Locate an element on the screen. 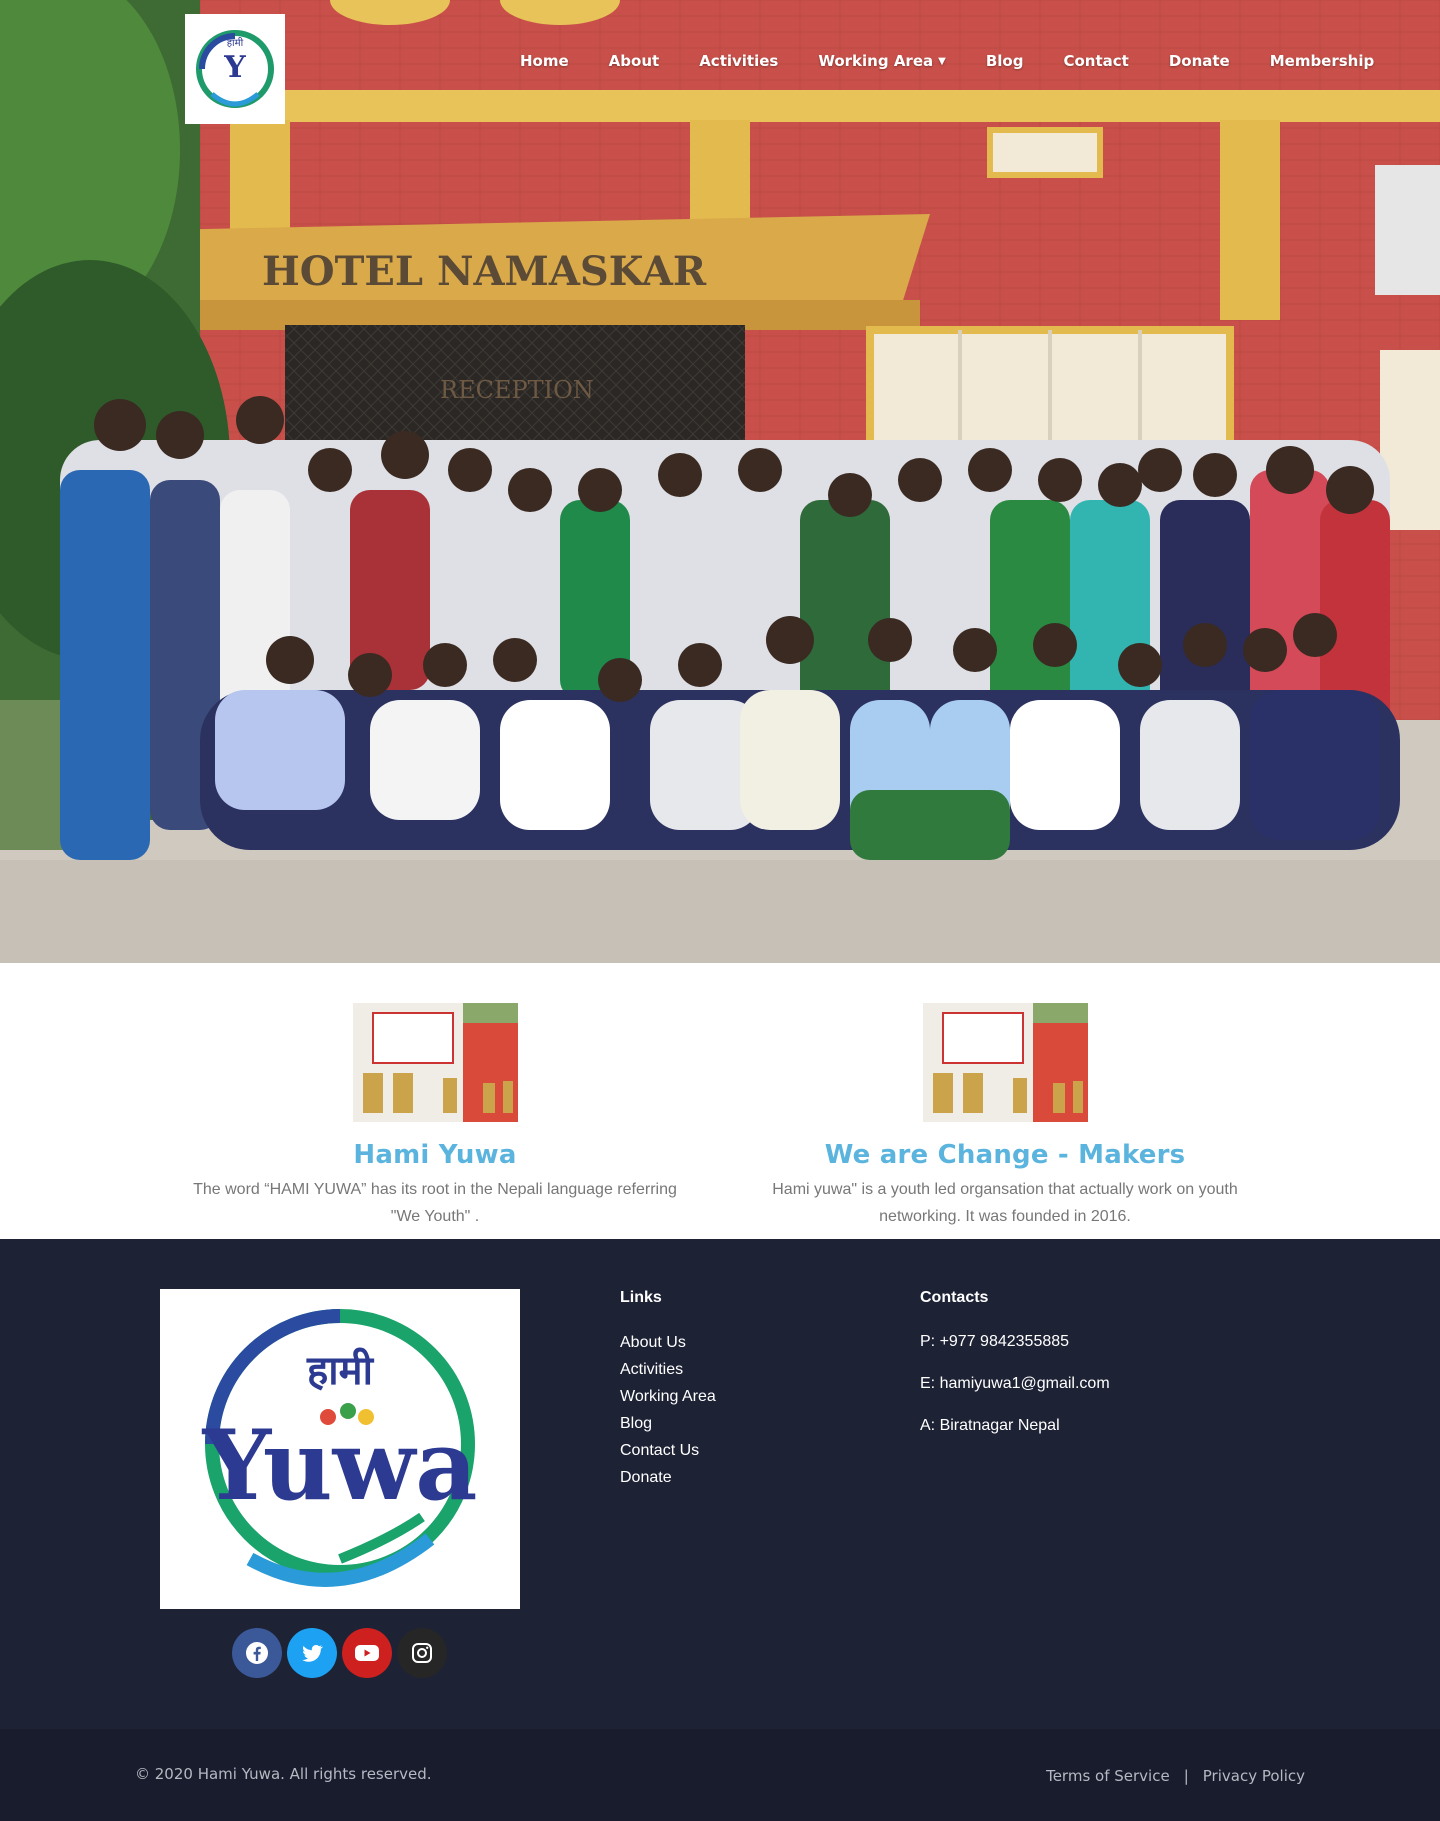  contact-phone: P: +977 9842355885 is located at coordinates (995, 1341).